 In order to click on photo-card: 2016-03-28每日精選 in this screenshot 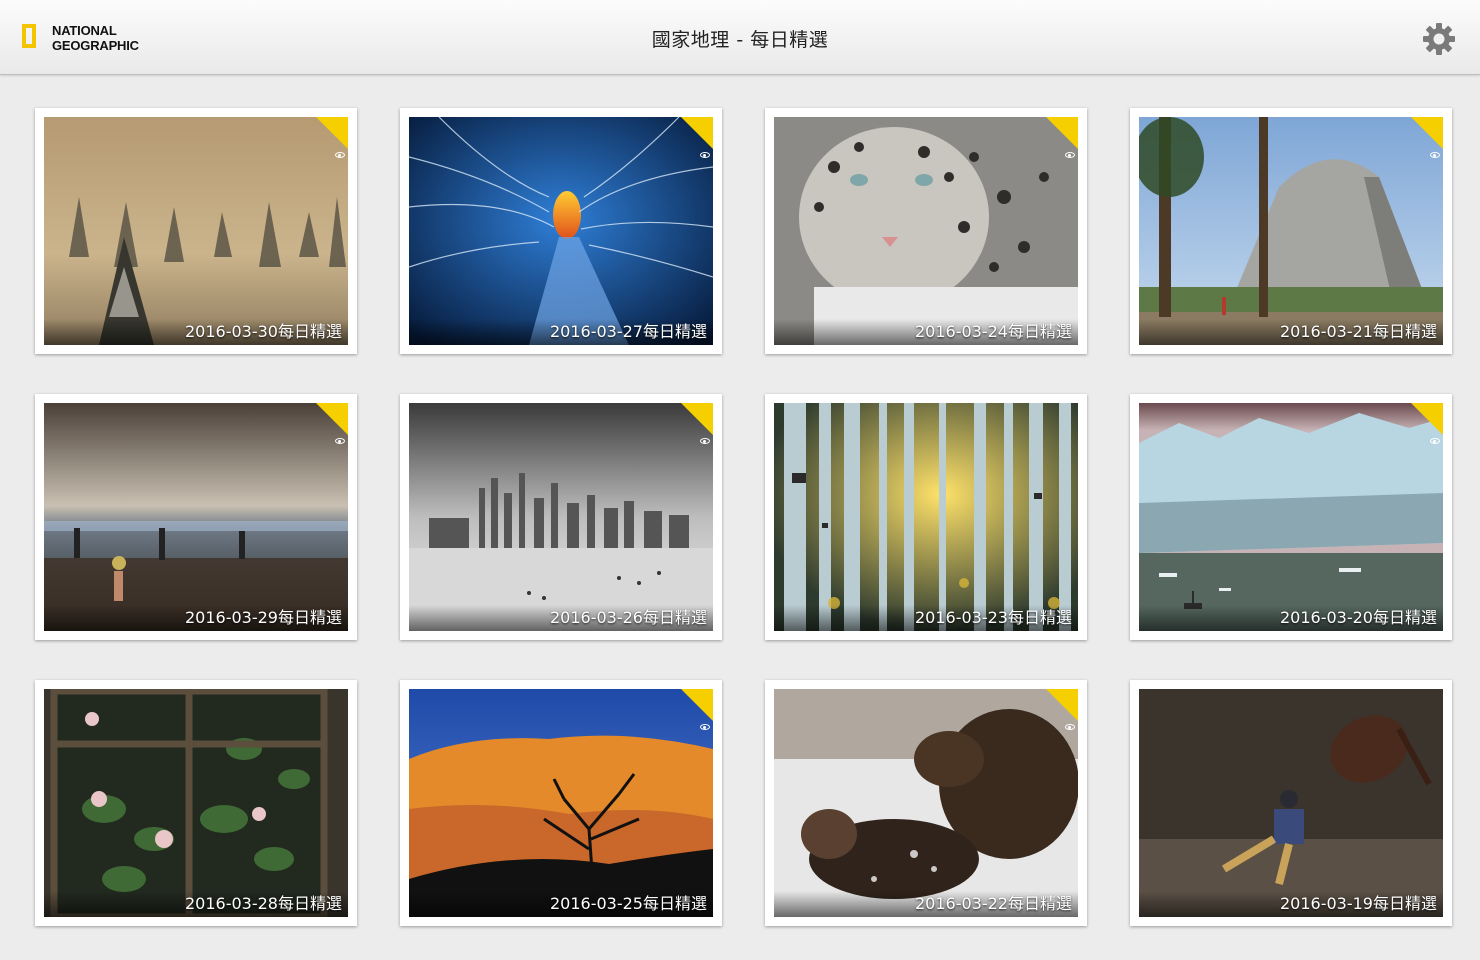, I will do `click(196, 803)`.